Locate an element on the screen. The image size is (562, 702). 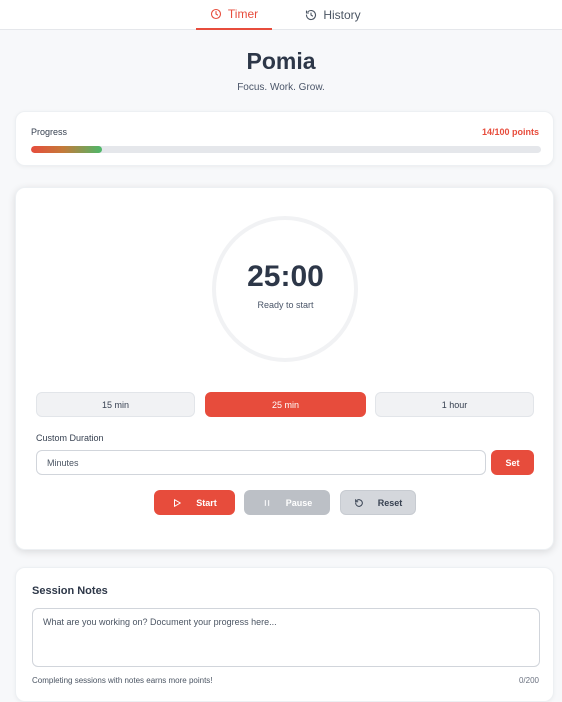
custom-duration-label: Custom Duration is located at coordinates (70, 438).